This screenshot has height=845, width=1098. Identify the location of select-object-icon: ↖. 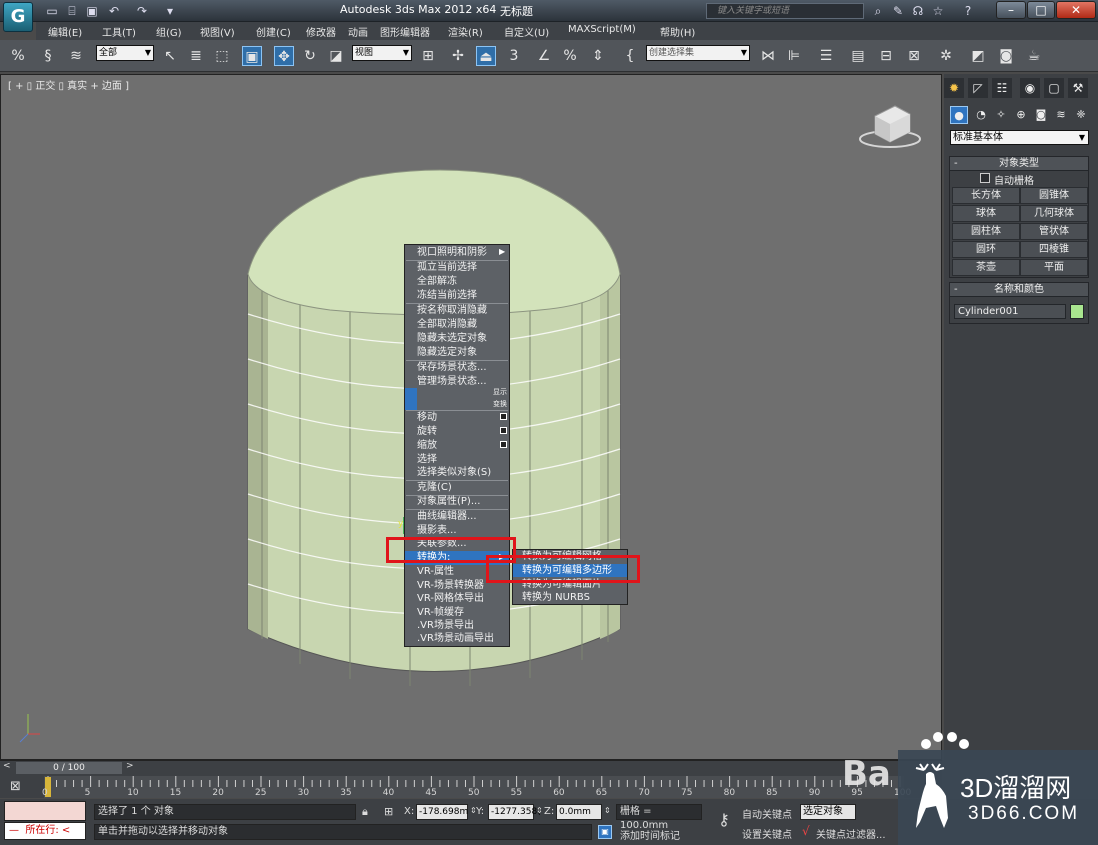
(170, 56).